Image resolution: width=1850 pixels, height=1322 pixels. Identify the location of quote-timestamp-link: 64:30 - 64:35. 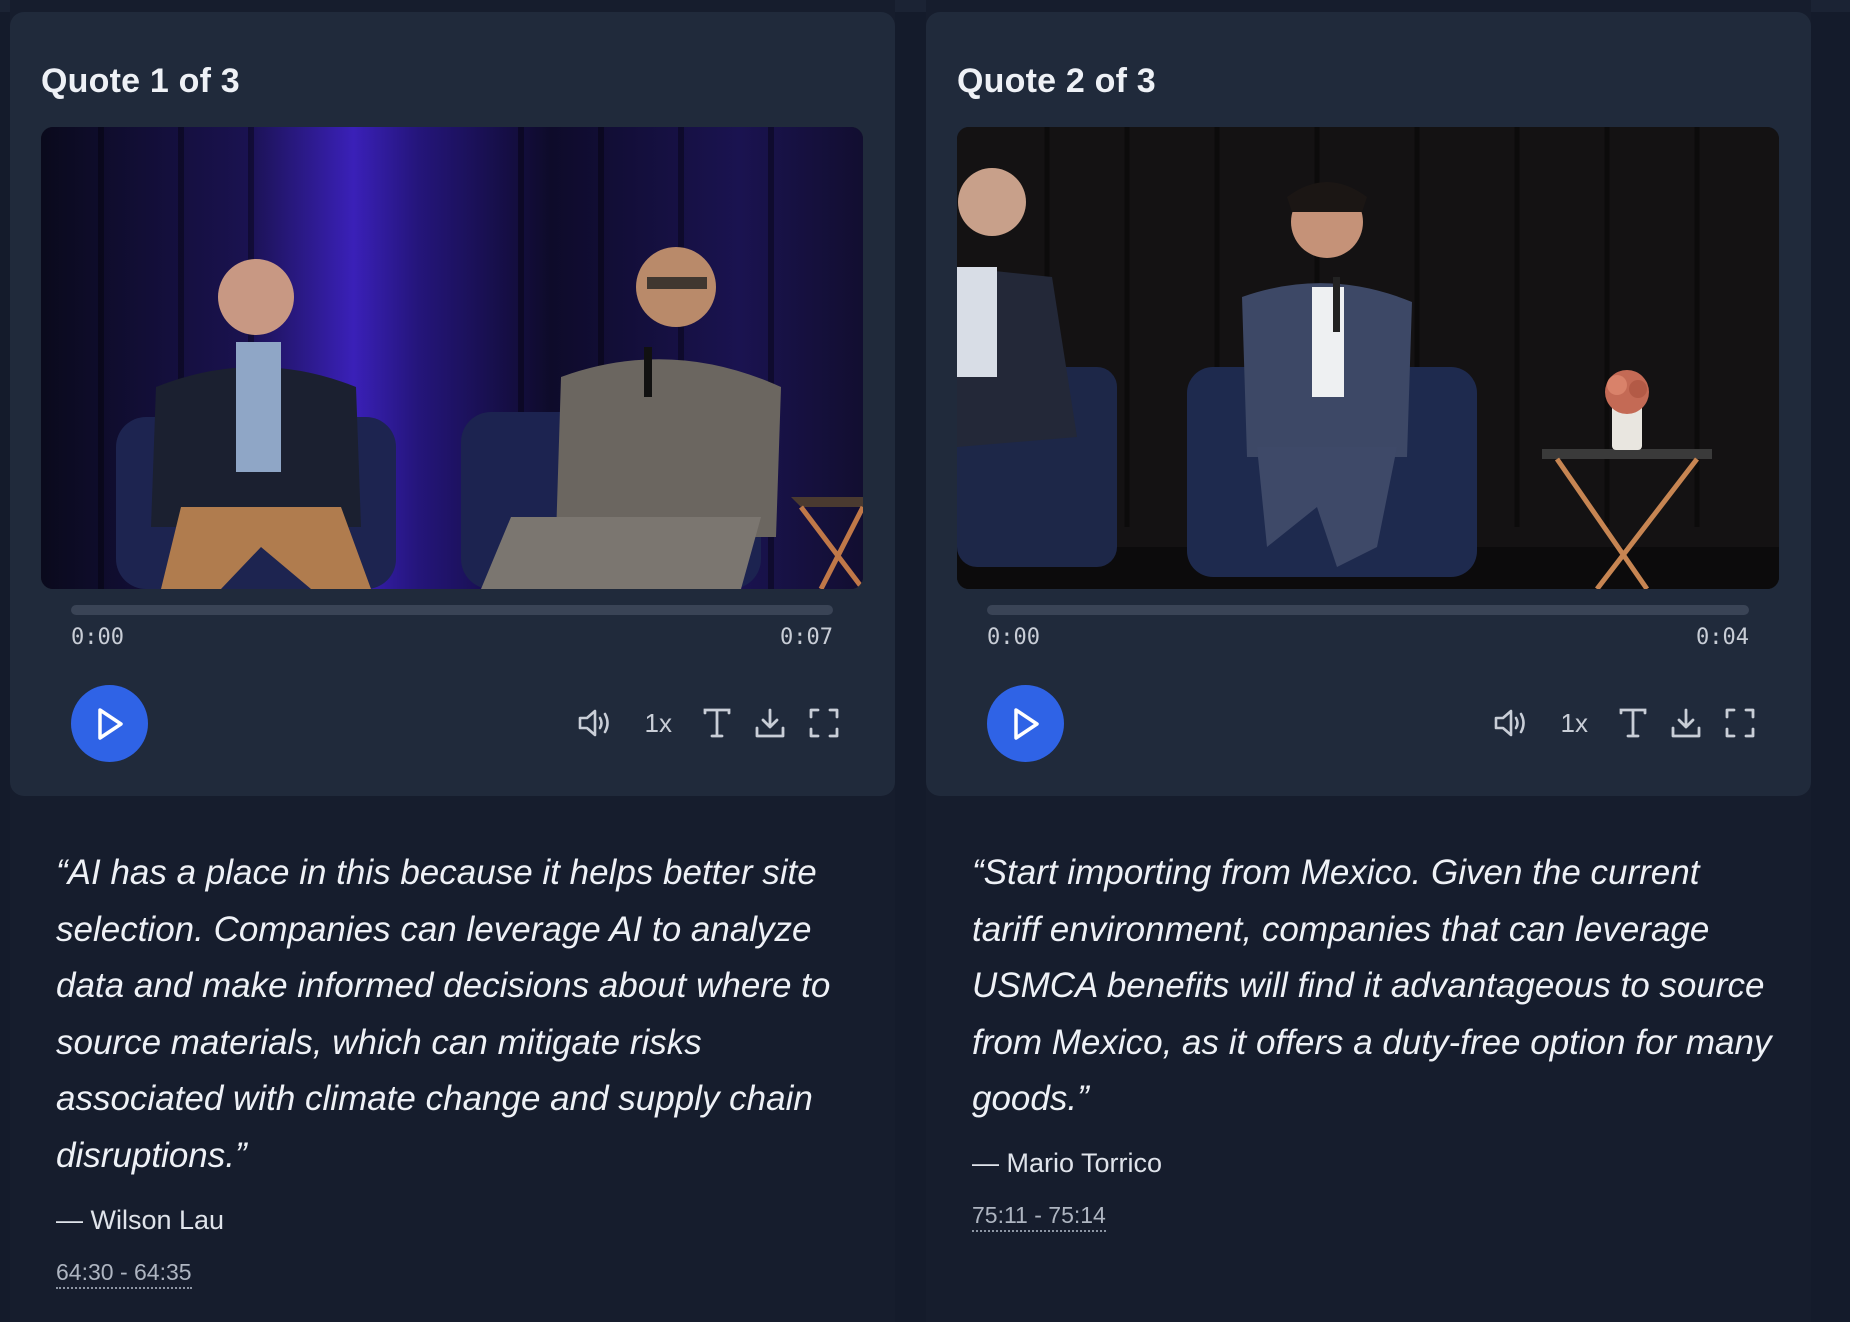
(124, 1274).